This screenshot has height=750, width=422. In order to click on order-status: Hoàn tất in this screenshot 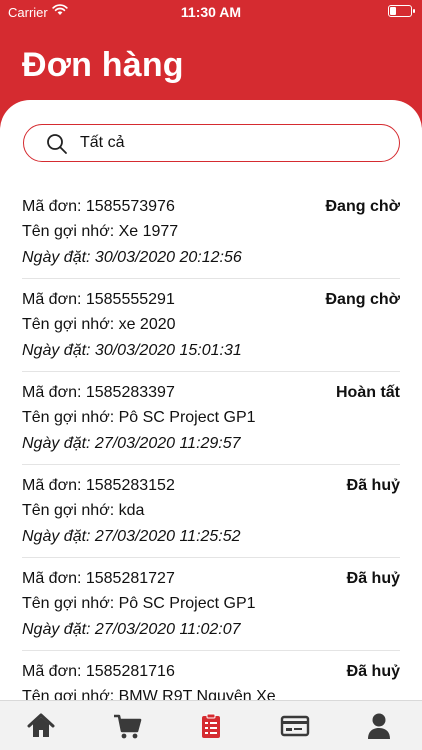, I will do `click(368, 392)`.